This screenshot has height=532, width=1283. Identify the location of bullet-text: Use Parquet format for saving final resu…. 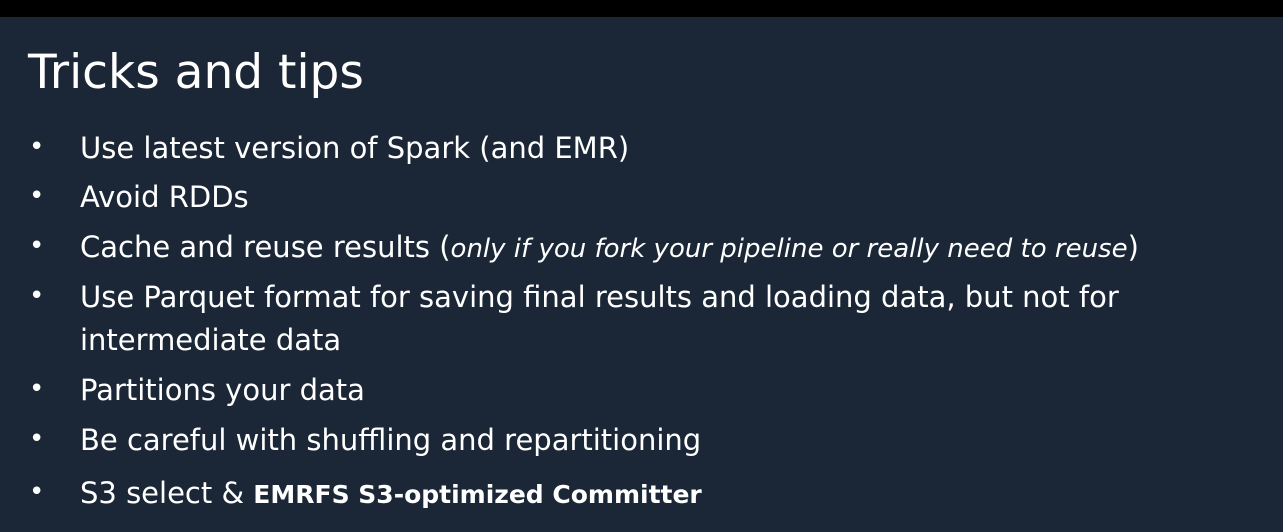
(599, 318).